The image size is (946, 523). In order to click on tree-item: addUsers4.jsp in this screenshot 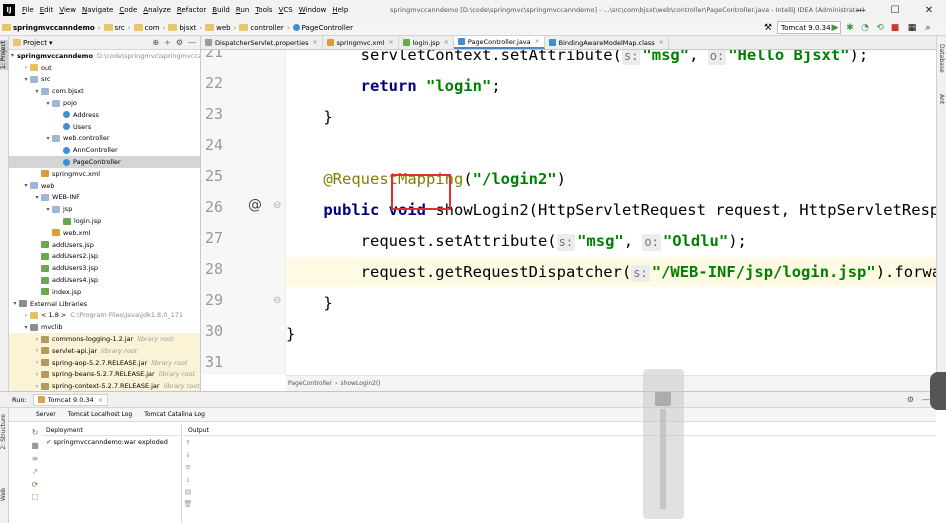, I will do `click(104, 280)`.